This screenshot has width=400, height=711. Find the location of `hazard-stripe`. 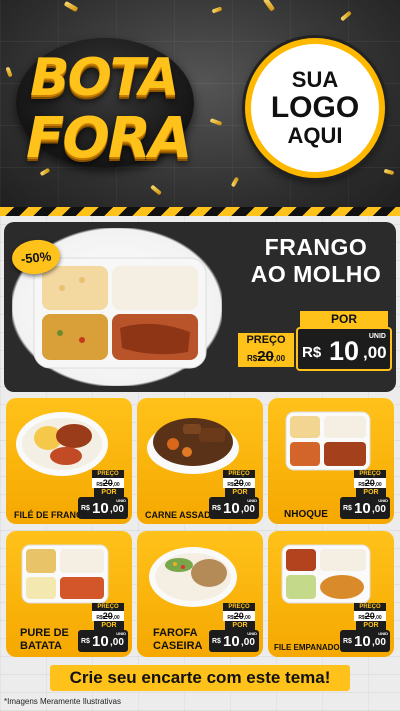

hazard-stripe is located at coordinates (200, 211).